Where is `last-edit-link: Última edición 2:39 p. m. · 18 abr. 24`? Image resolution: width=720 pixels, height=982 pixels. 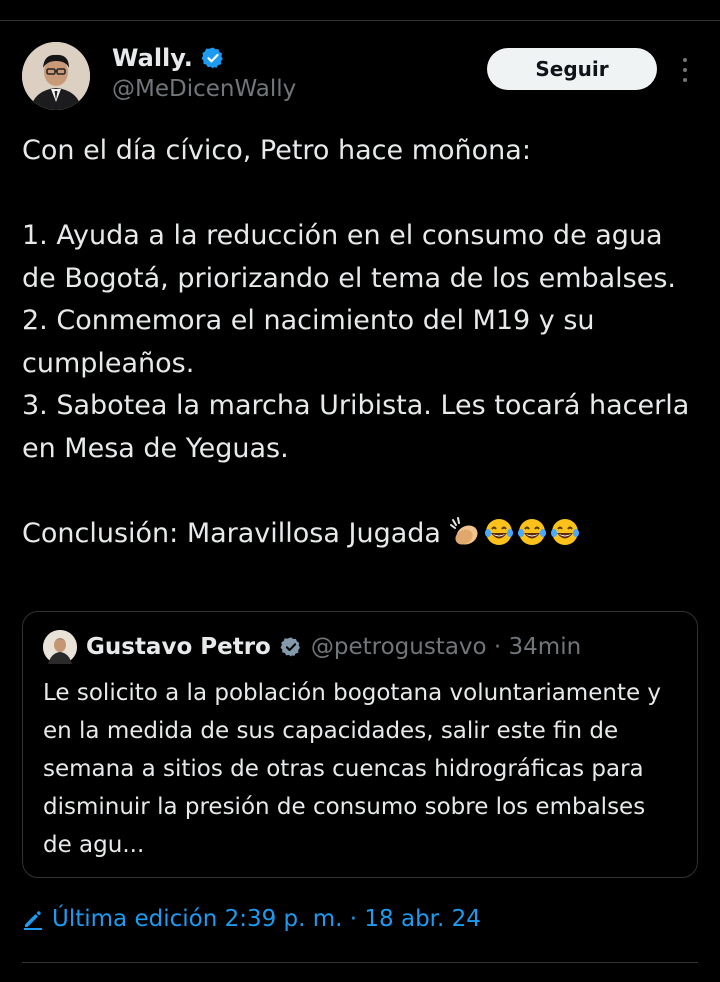
last-edit-link: Última edición 2:39 p. m. · 18 abr. 24 is located at coordinates (251, 919).